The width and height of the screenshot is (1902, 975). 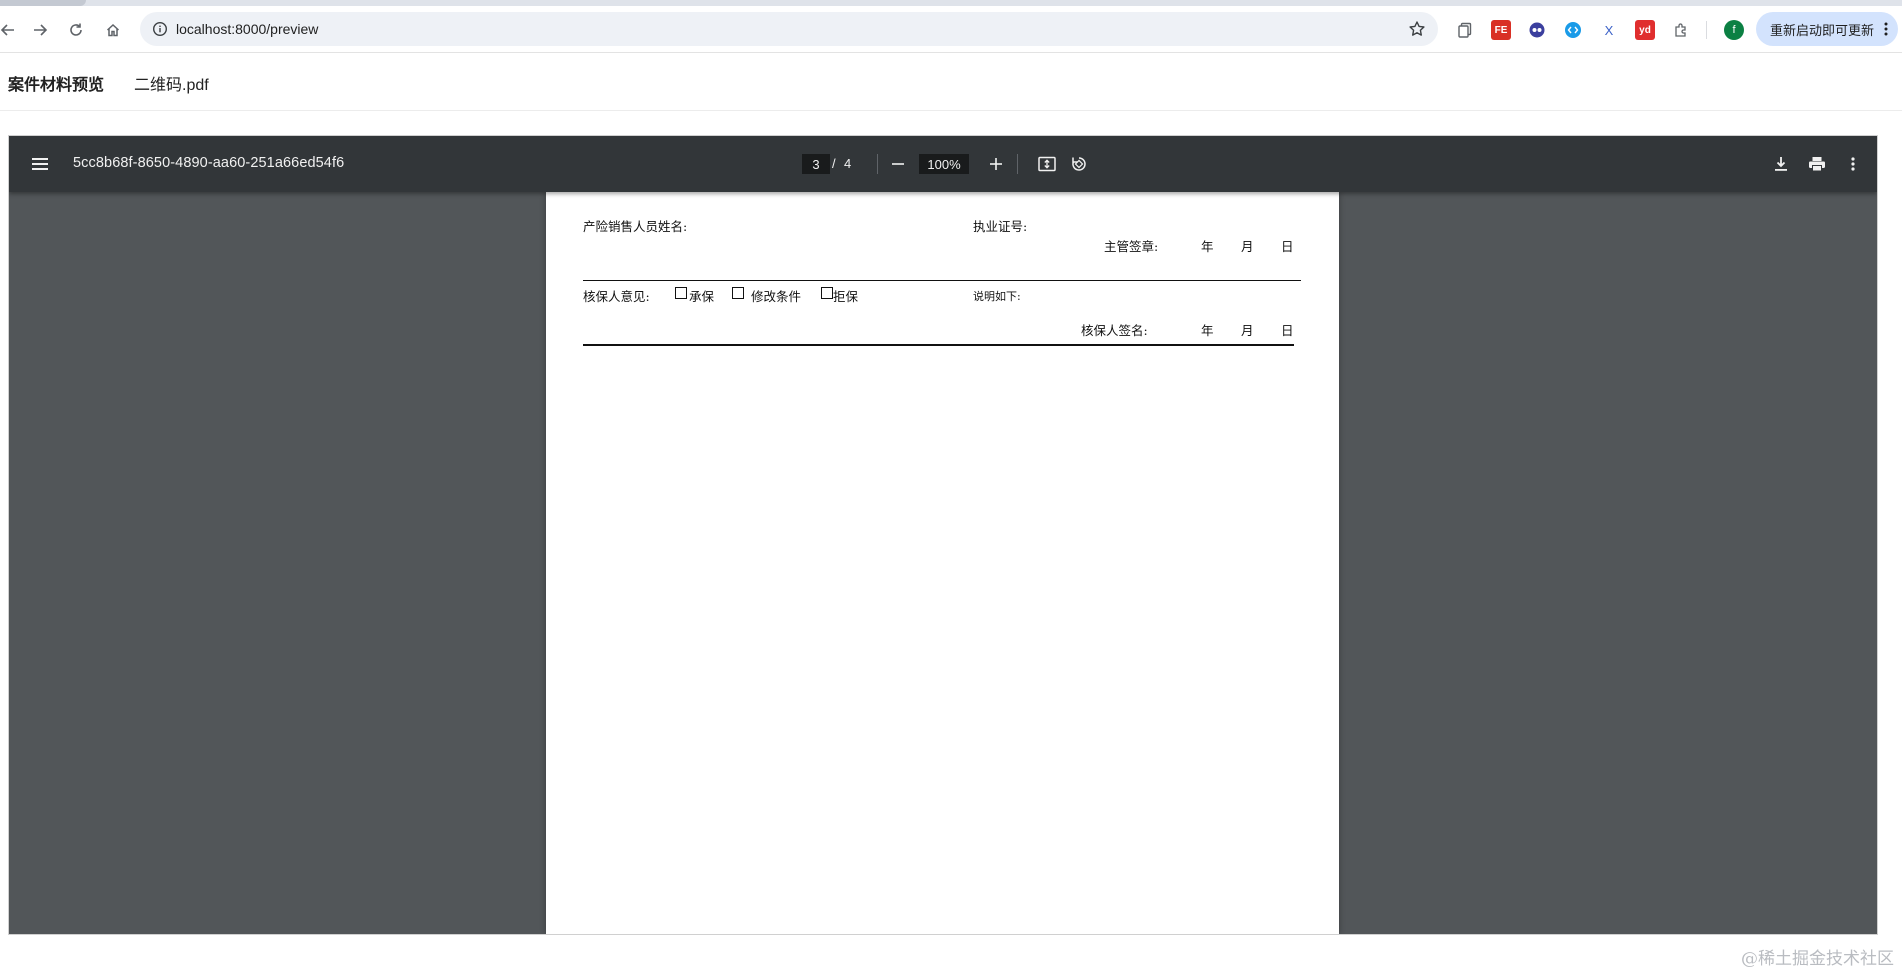 I want to click on document-title: 5cc8b68f-8650-4890-aa60-251a66ed54f6, so click(x=209, y=163).